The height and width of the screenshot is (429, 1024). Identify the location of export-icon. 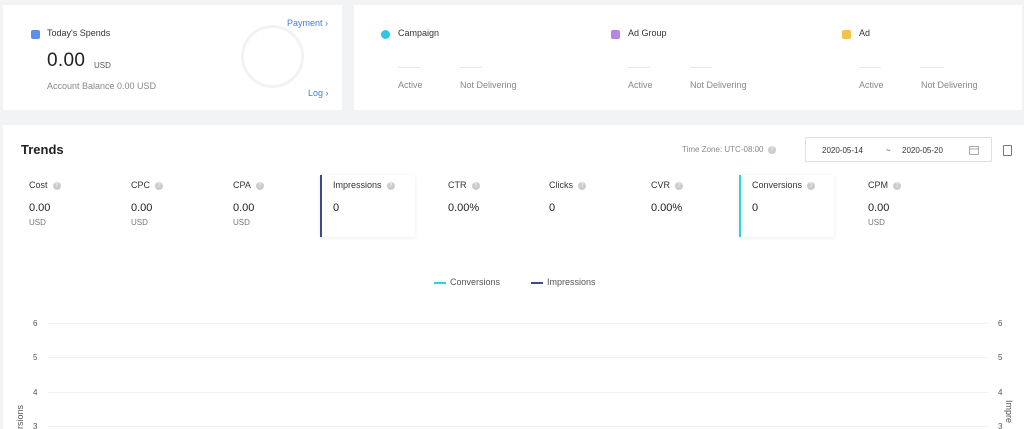
(1007, 150).